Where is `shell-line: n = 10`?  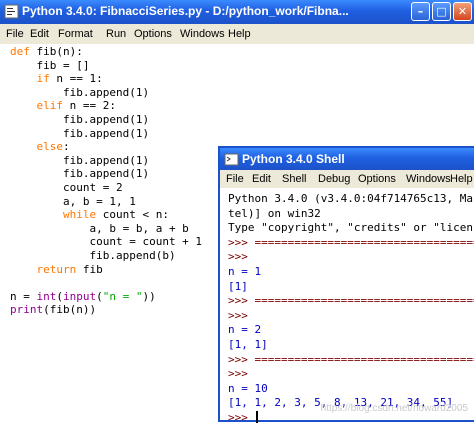 shell-line: n = 10 is located at coordinates (248, 388).